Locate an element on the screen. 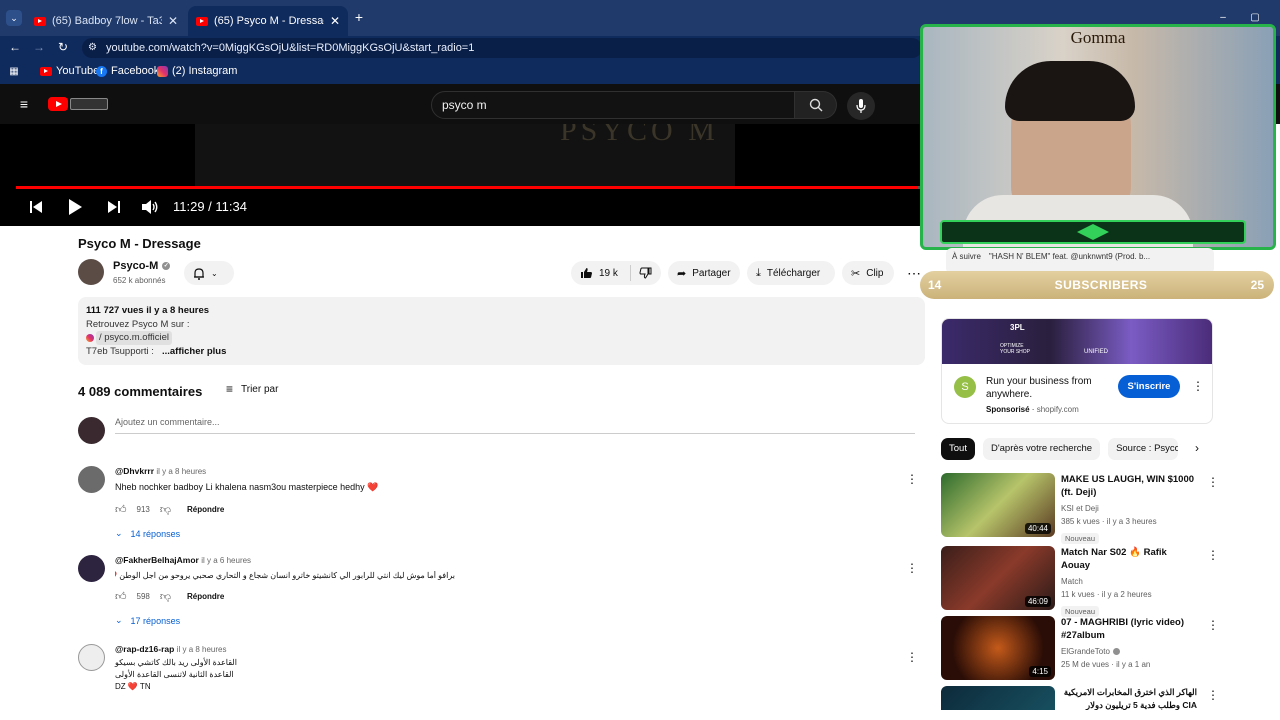 This screenshot has width=1280, height=720. download-button: ⤓ Télécharger is located at coordinates (791, 273).